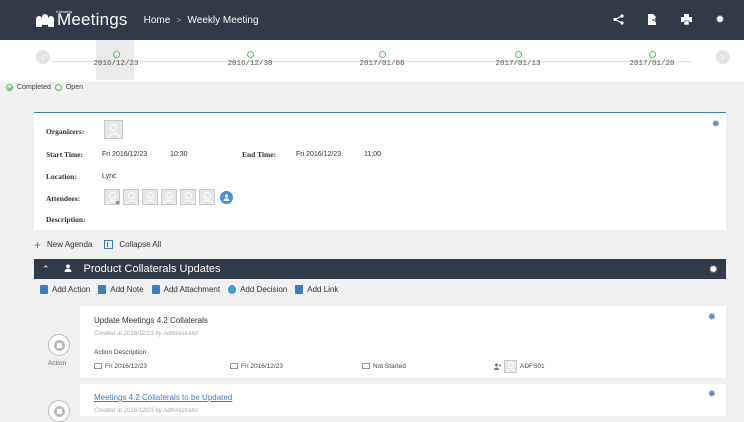 Image resolution: width=744 pixels, height=422 pixels. I want to click on timeline-date: 2016/12/23, so click(116, 64).